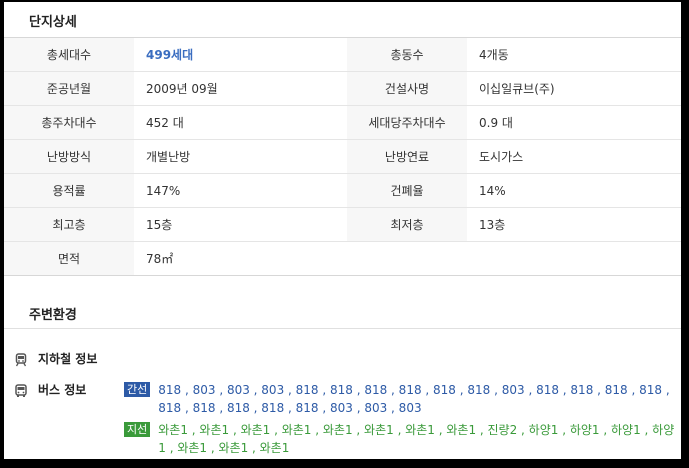 The width and height of the screenshot is (689, 468). What do you see at coordinates (342, 191) in the screenshot?
I see `detail-row: 용적률 147% 건폐율 14%` at bounding box center [342, 191].